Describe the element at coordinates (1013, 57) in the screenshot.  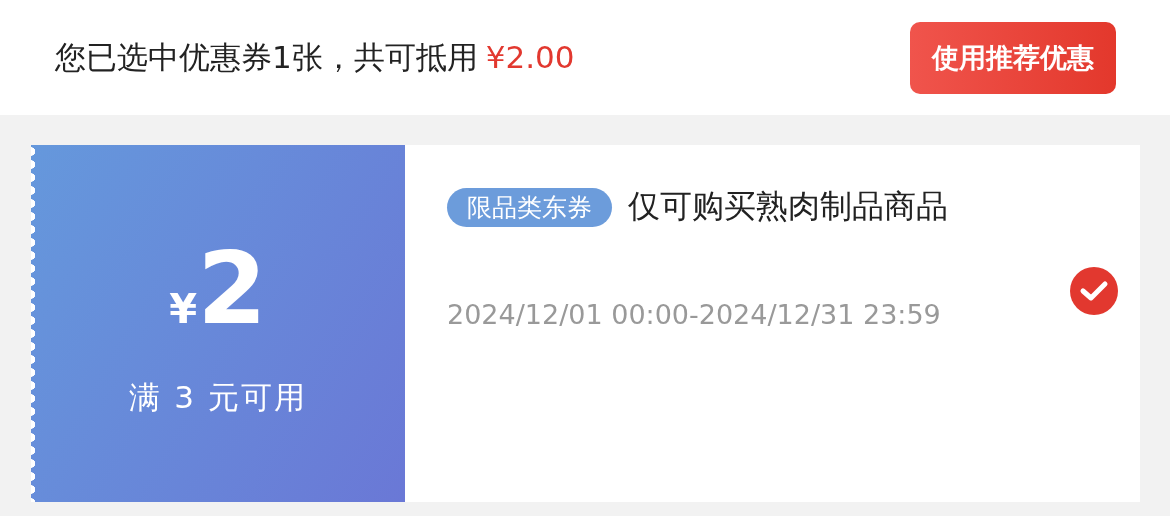
I see `recommend-button: 使用推荐优惠` at that location.